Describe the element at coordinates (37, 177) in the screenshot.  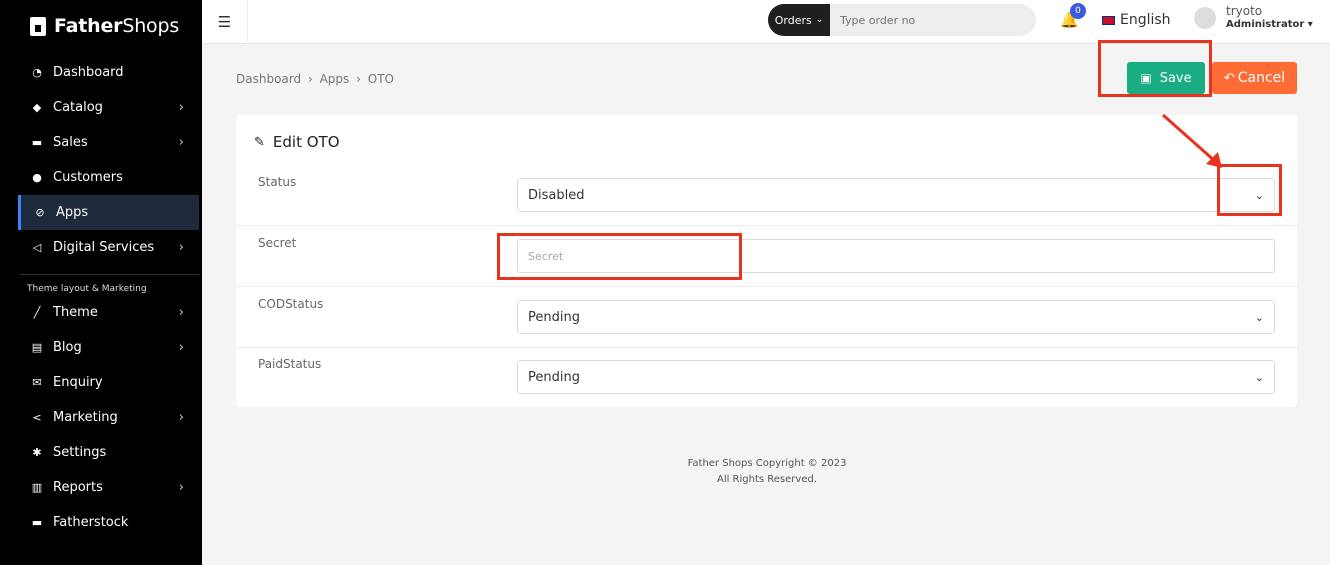
I see `user-icon: ●` at that location.